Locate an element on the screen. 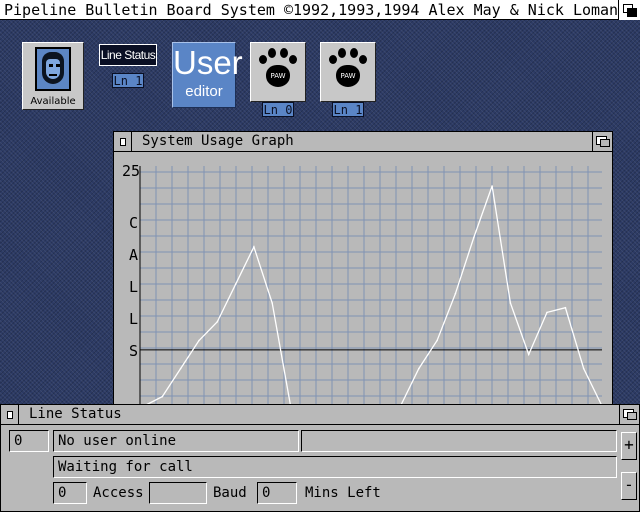 The image size is (640, 512). line-status-icon-label: Line Status is located at coordinates (128, 55).